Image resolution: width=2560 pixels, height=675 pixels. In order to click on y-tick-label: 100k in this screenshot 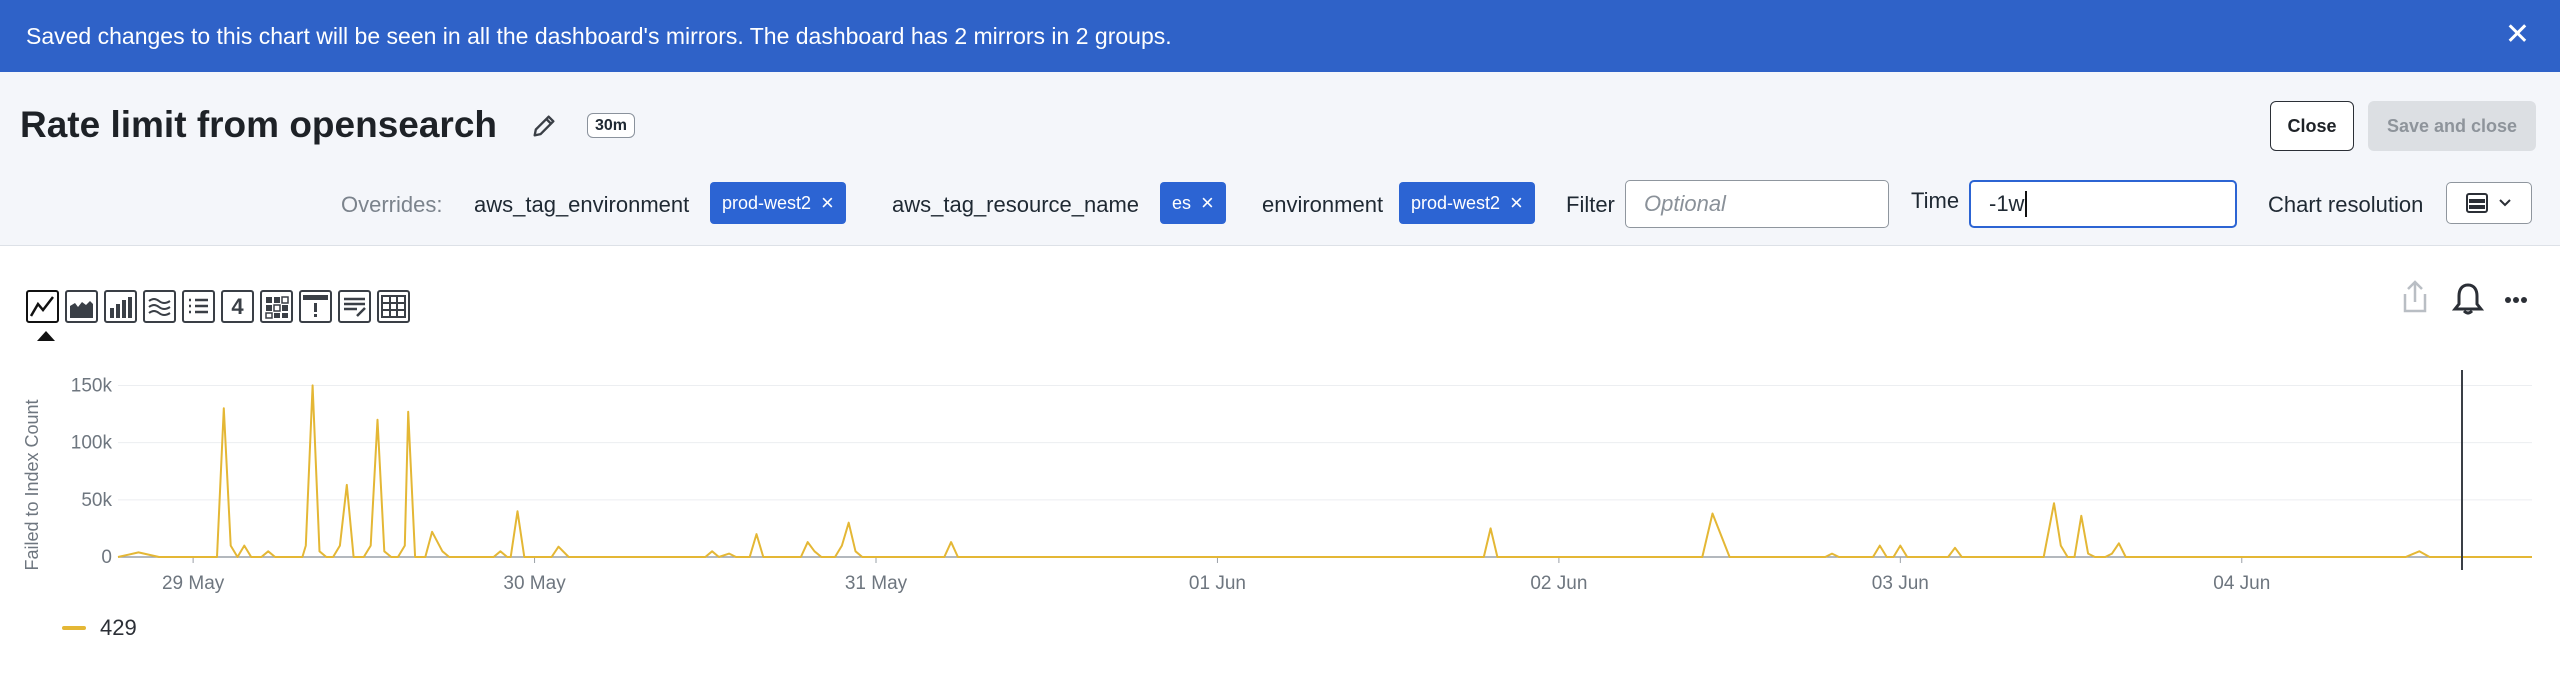, I will do `click(92, 443)`.